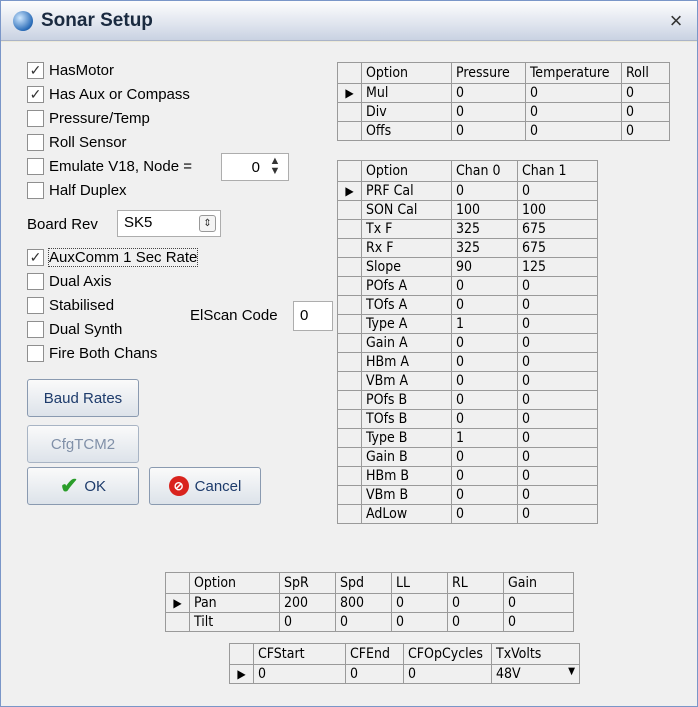 Image resolution: width=698 pixels, height=707 pixels. Describe the element at coordinates (109, 166) in the screenshot. I see `checkbox-emulate-v18-node: Emulate V18, Node =` at that location.